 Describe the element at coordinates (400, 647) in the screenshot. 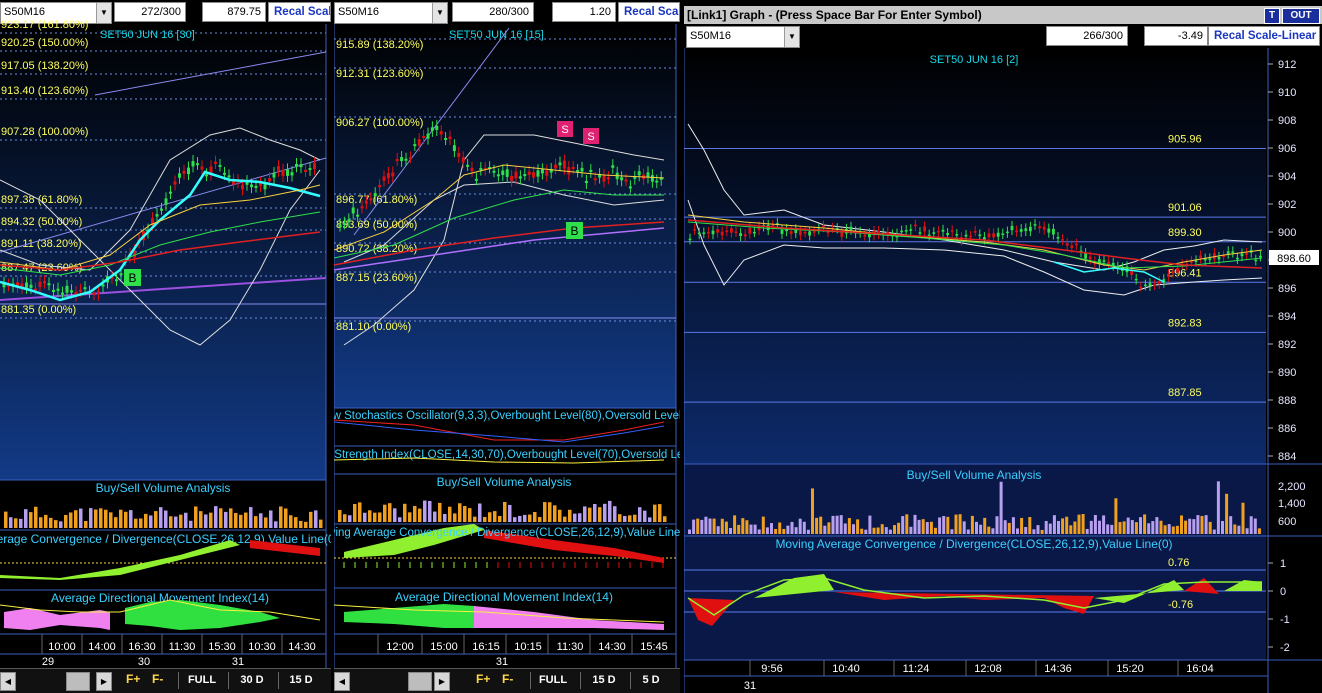

I see `time-label: 12:00` at that location.